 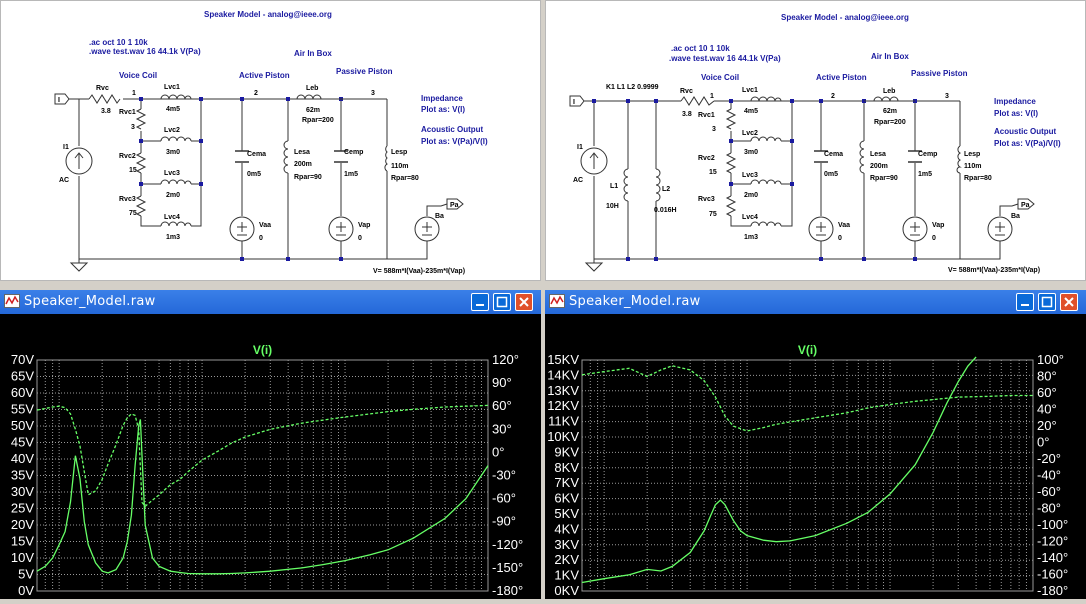 What do you see at coordinates (172, 217) in the screenshot?
I see `left-lvc4-label: Lvc4` at bounding box center [172, 217].